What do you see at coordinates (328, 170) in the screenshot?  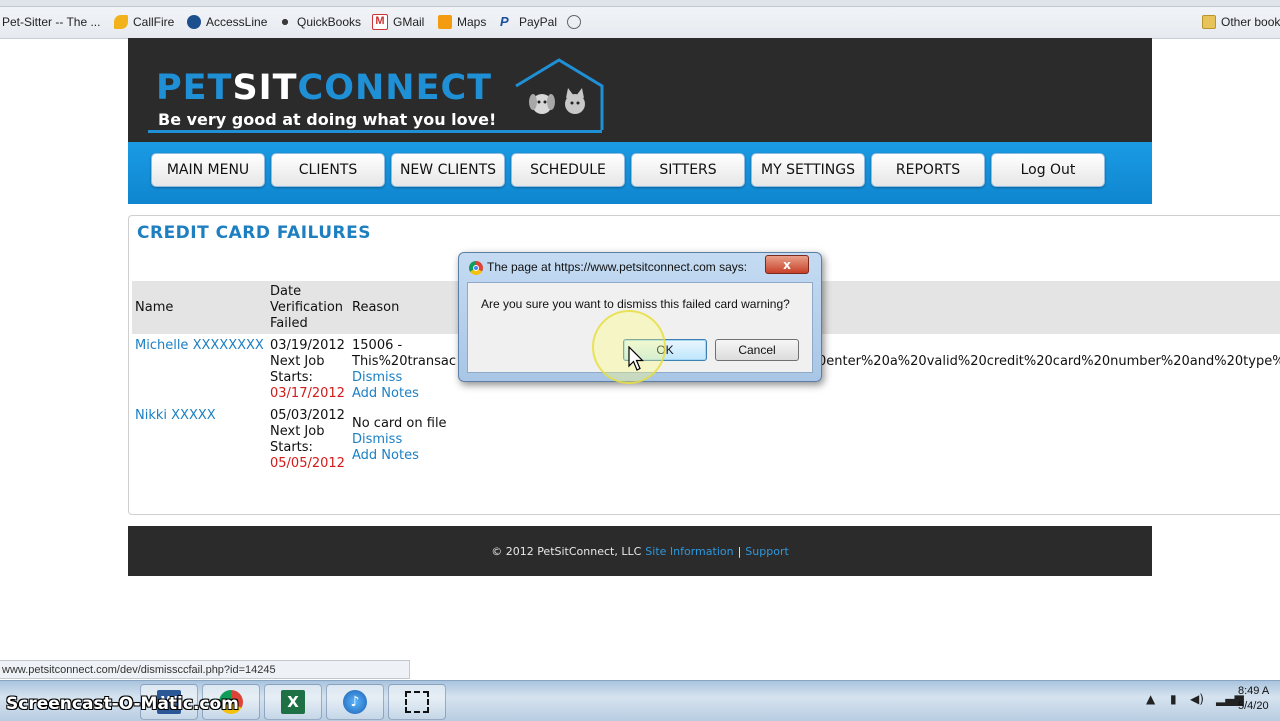 I see `nav-clients: CLIENTS` at bounding box center [328, 170].